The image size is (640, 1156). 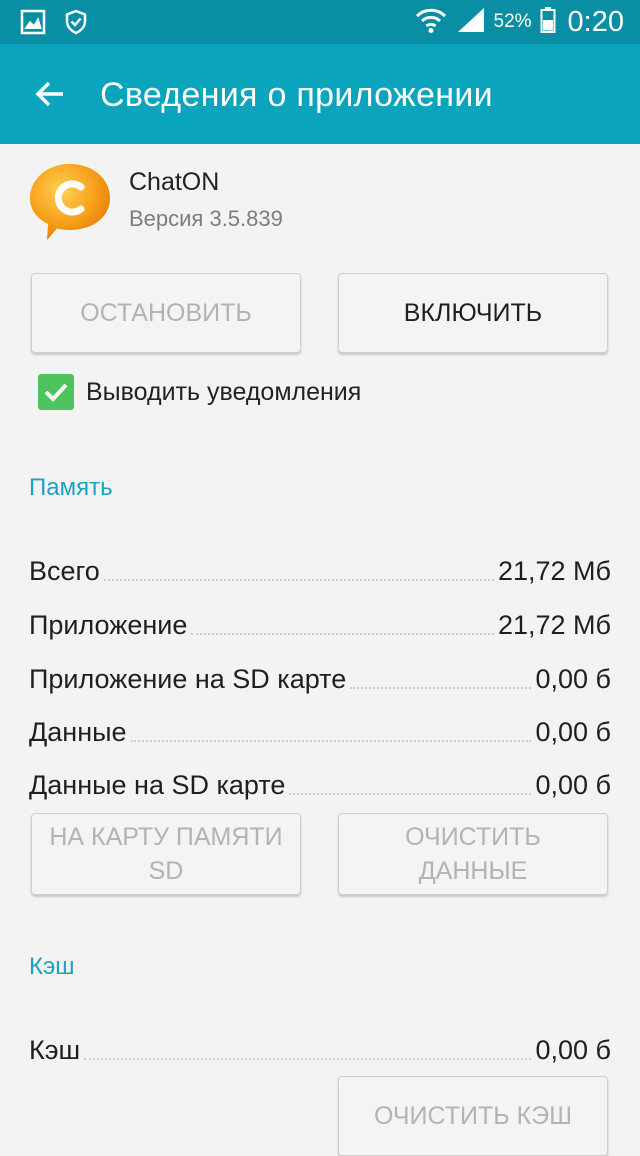 What do you see at coordinates (166, 871) in the screenshot?
I see `move-to-sd-label-line2: SD` at bounding box center [166, 871].